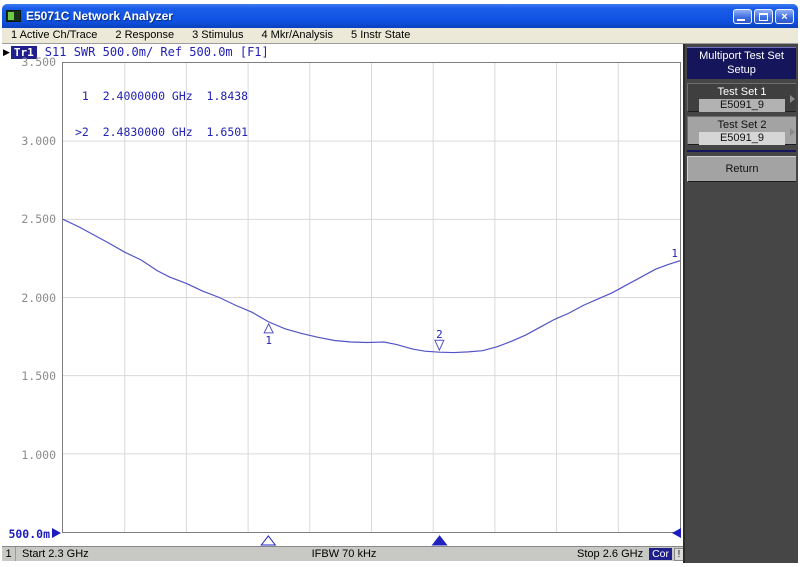 This screenshot has height=567, width=800. Describe the element at coordinates (400, 16) in the screenshot. I see `title-bar: E5071C Network Analyzer ×` at that location.